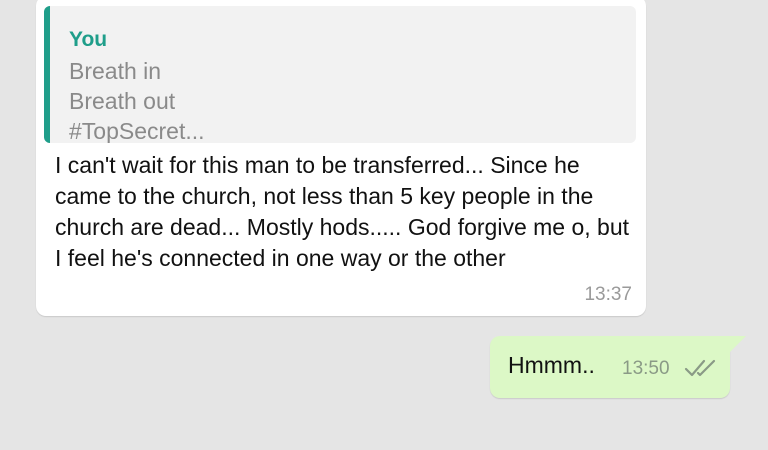 The height and width of the screenshot is (450, 768). What do you see at coordinates (115, 71) in the screenshot?
I see `quote-line: Breath in` at bounding box center [115, 71].